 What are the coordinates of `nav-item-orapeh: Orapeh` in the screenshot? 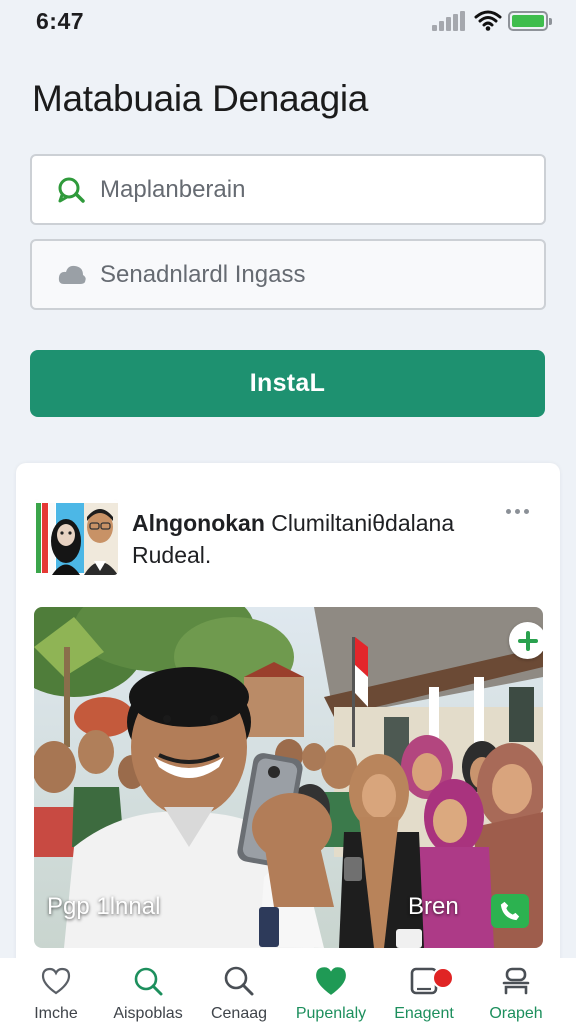 It's located at (516, 994).